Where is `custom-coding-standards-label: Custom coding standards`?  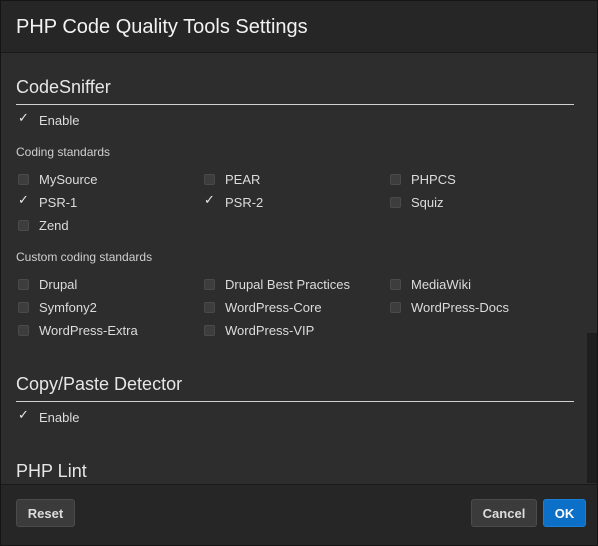 custom-coding-standards-label: Custom coding standards is located at coordinates (84, 257).